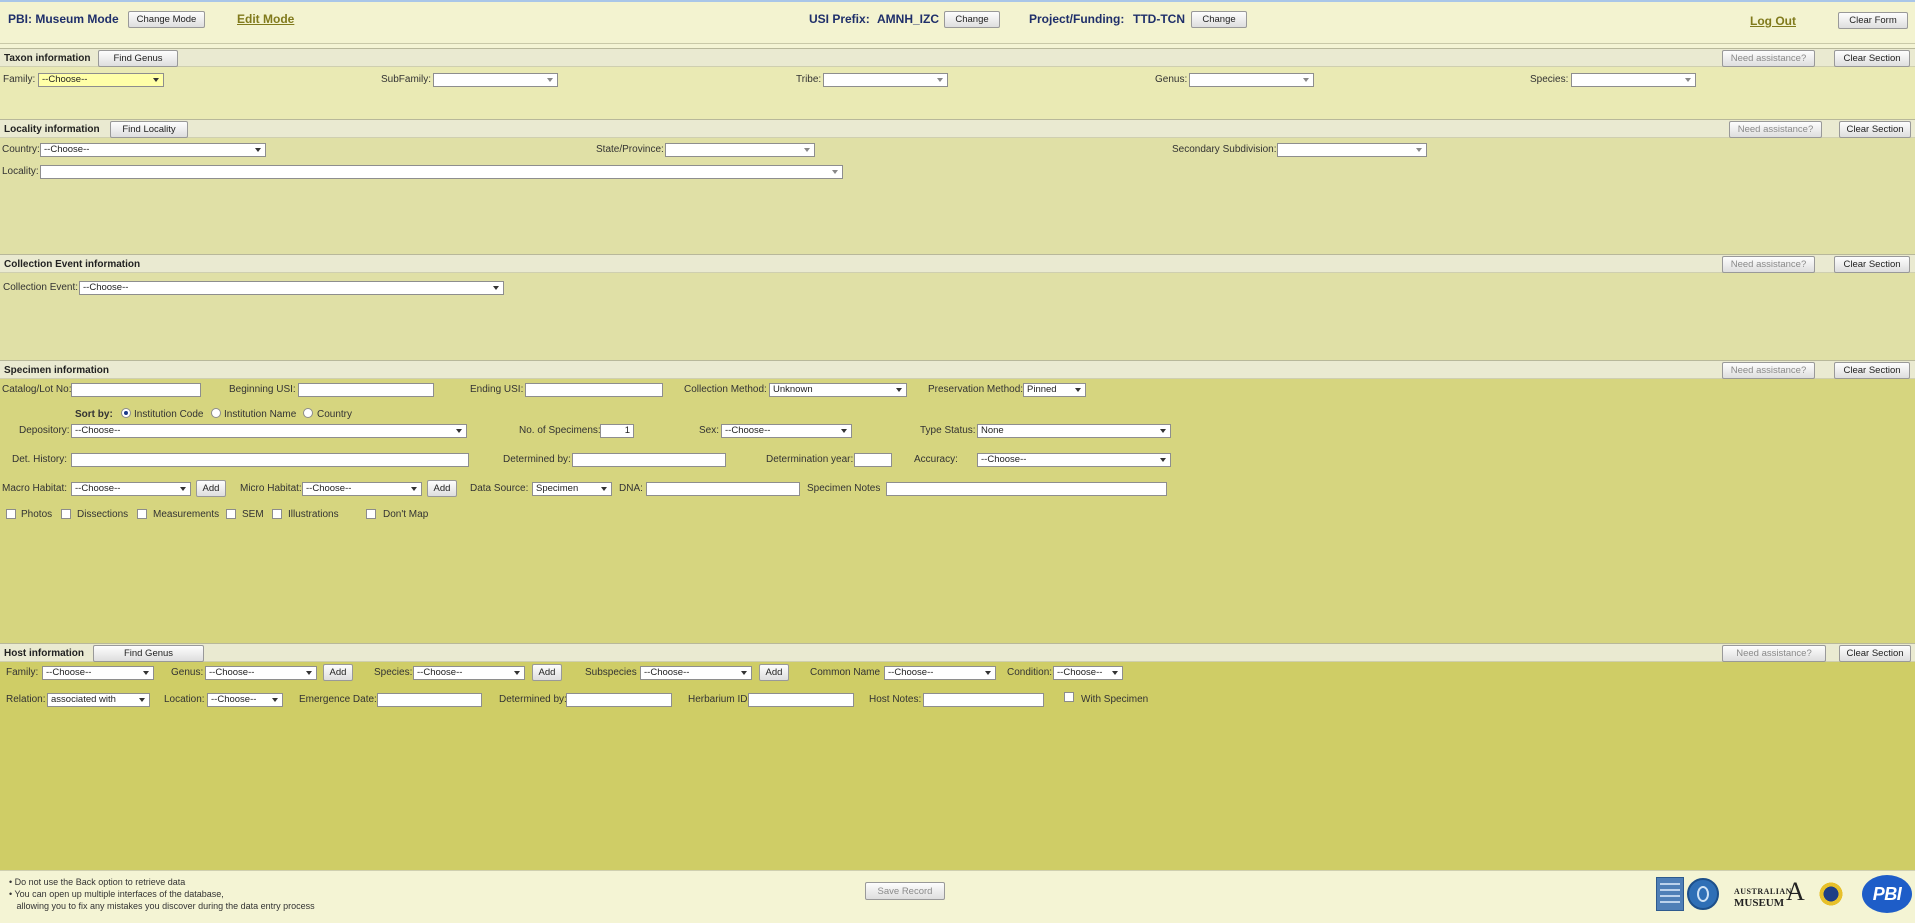 The height and width of the screenshot is (923, 1915). Describe the element at coordinates (631, 488) in the screenshot. I see `dna-label: DNA:` at that location.